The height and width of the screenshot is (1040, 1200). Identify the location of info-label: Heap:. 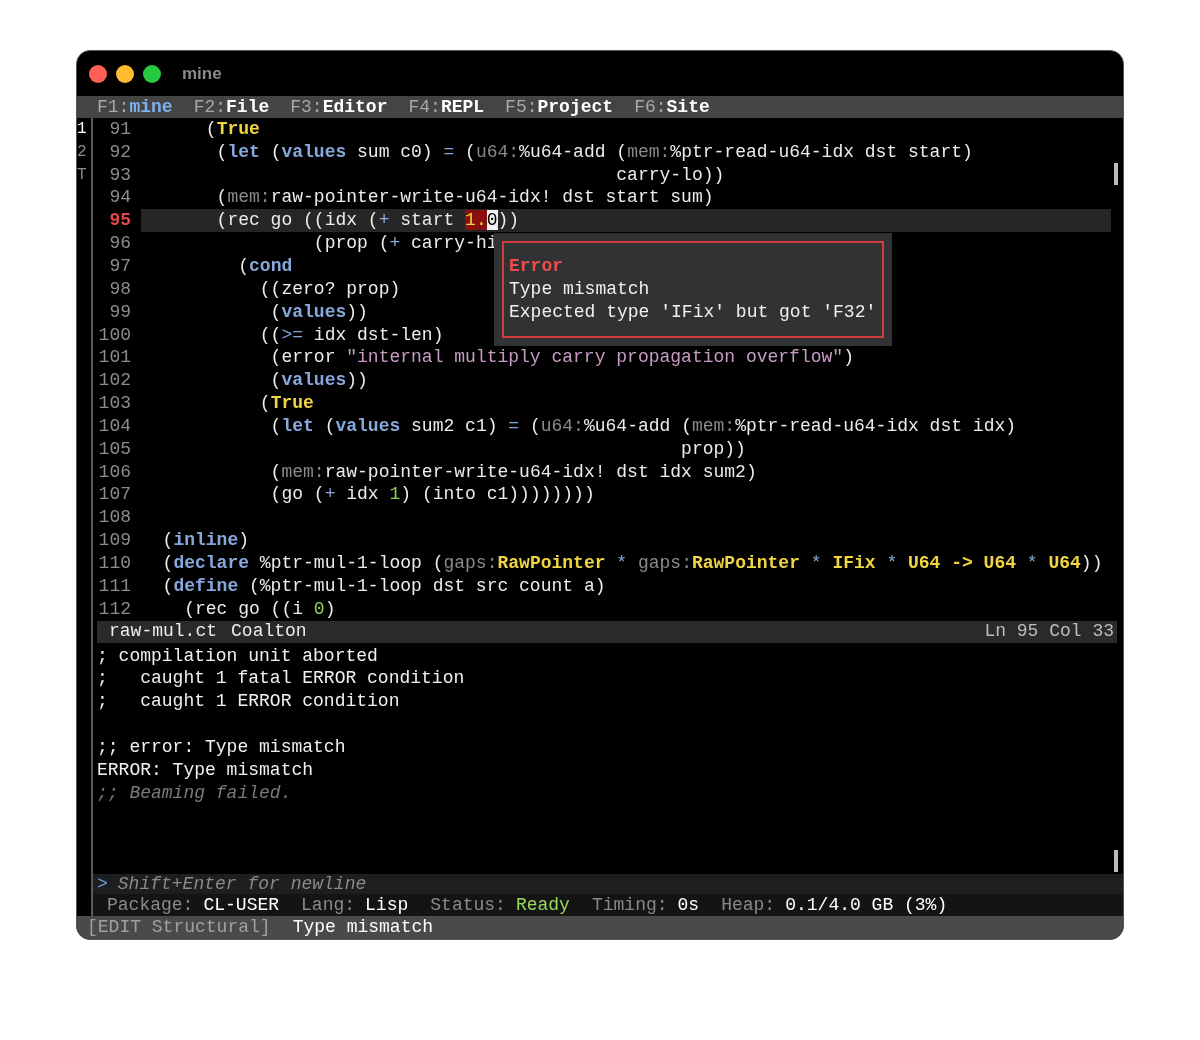
(748, 905).